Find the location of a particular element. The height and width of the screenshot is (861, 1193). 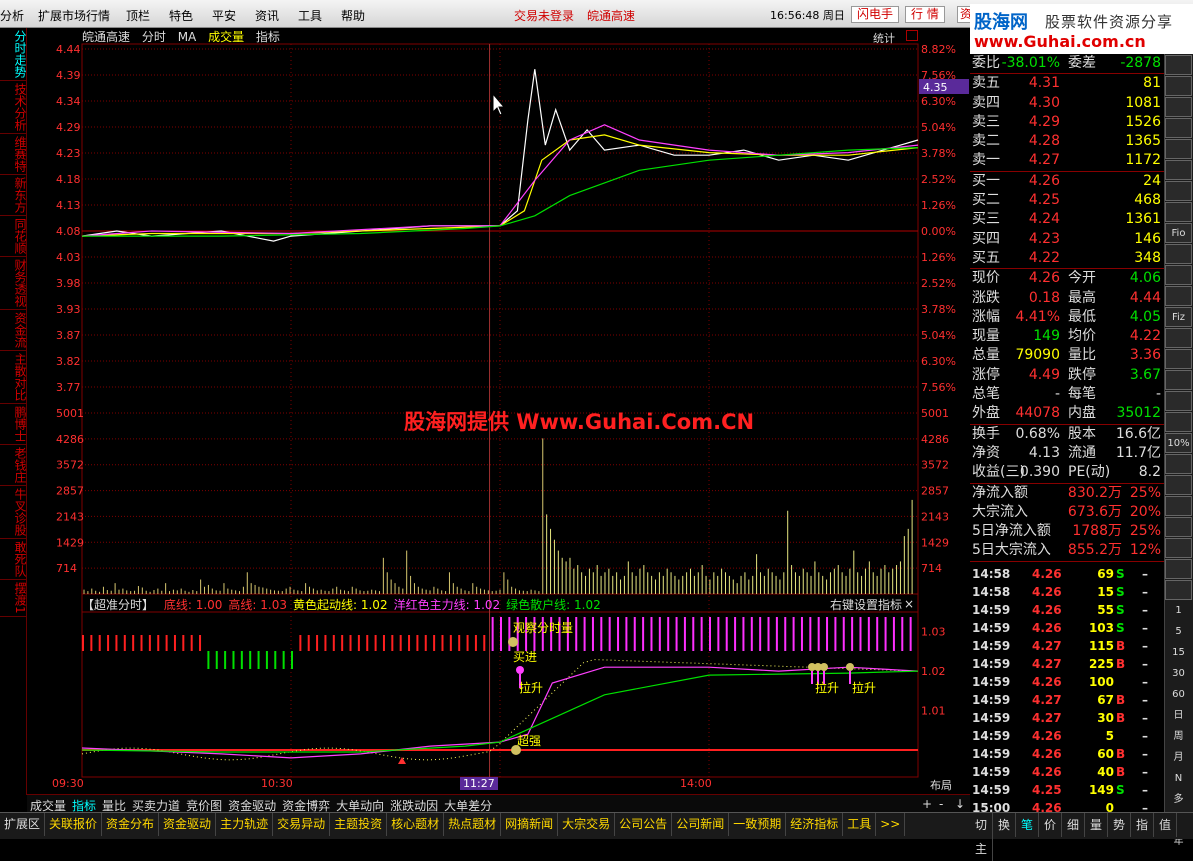

status-tab-3: 资金驱动 is located at coordinates (188, 824).